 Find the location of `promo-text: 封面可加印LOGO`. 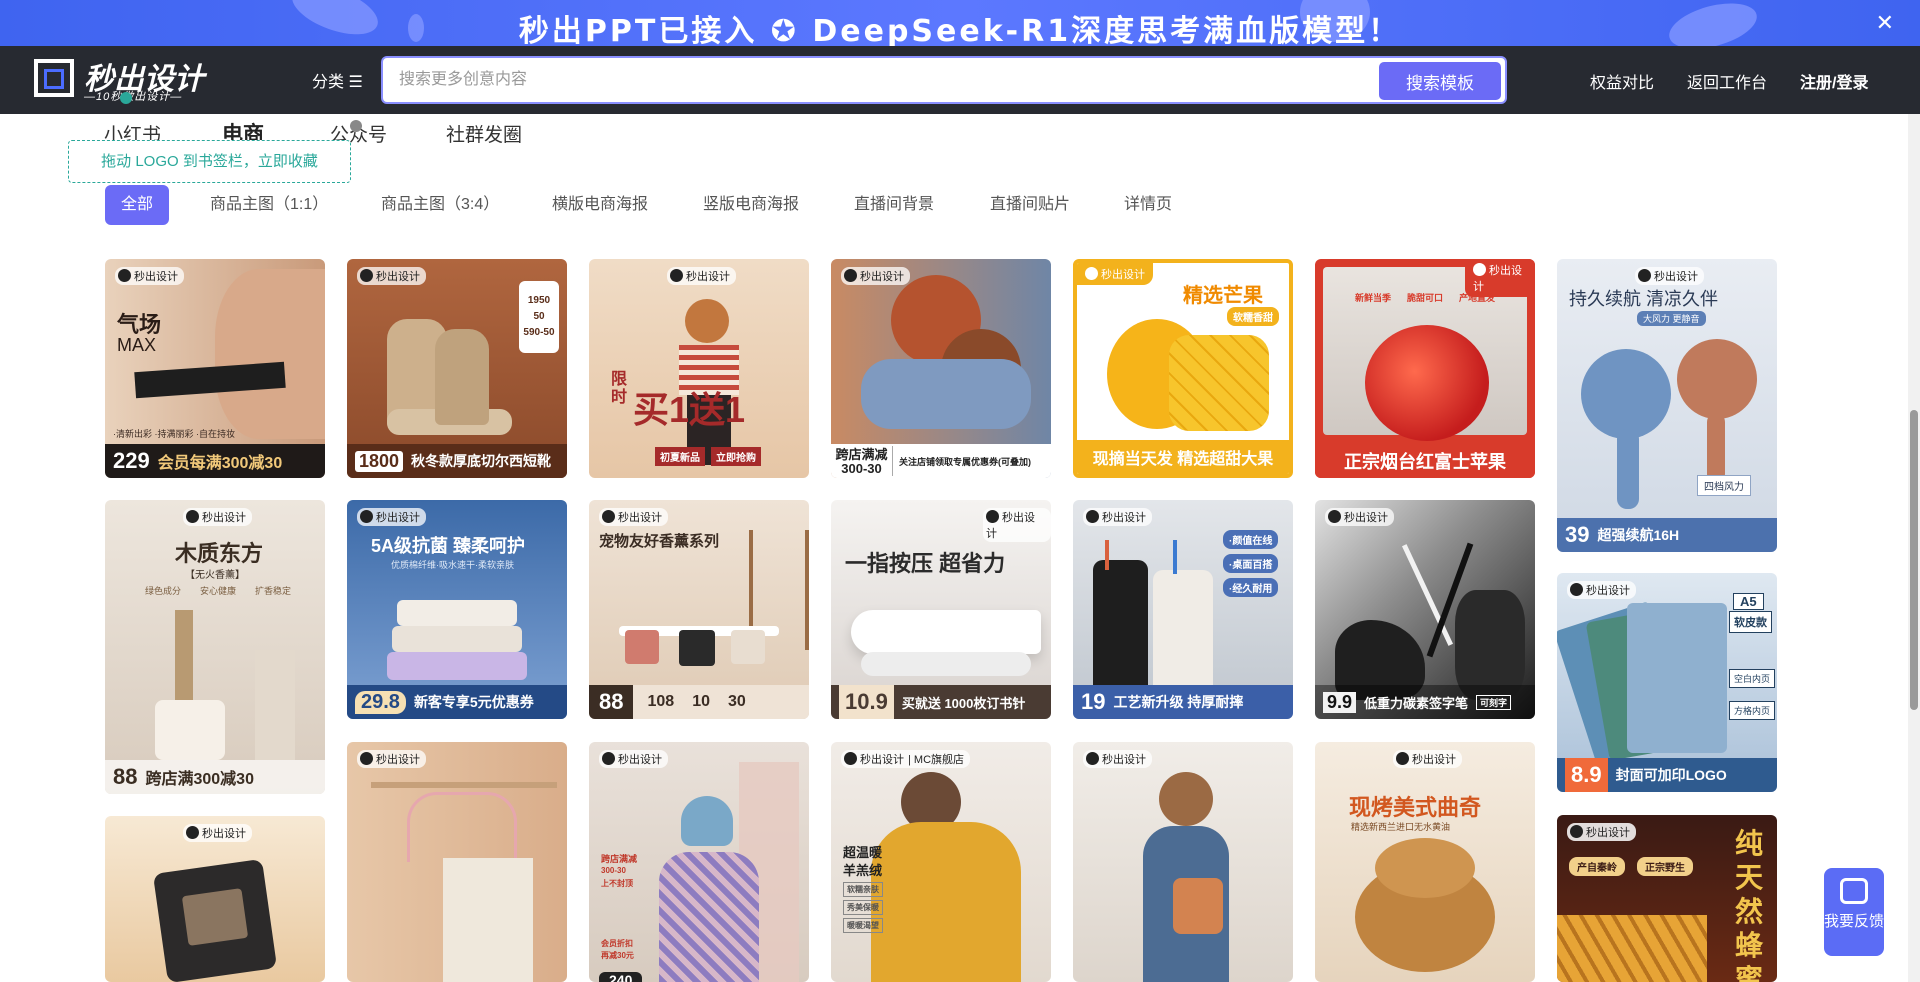

promo-text: 封面可加印LOGO is located at coordinates (1671, 775).